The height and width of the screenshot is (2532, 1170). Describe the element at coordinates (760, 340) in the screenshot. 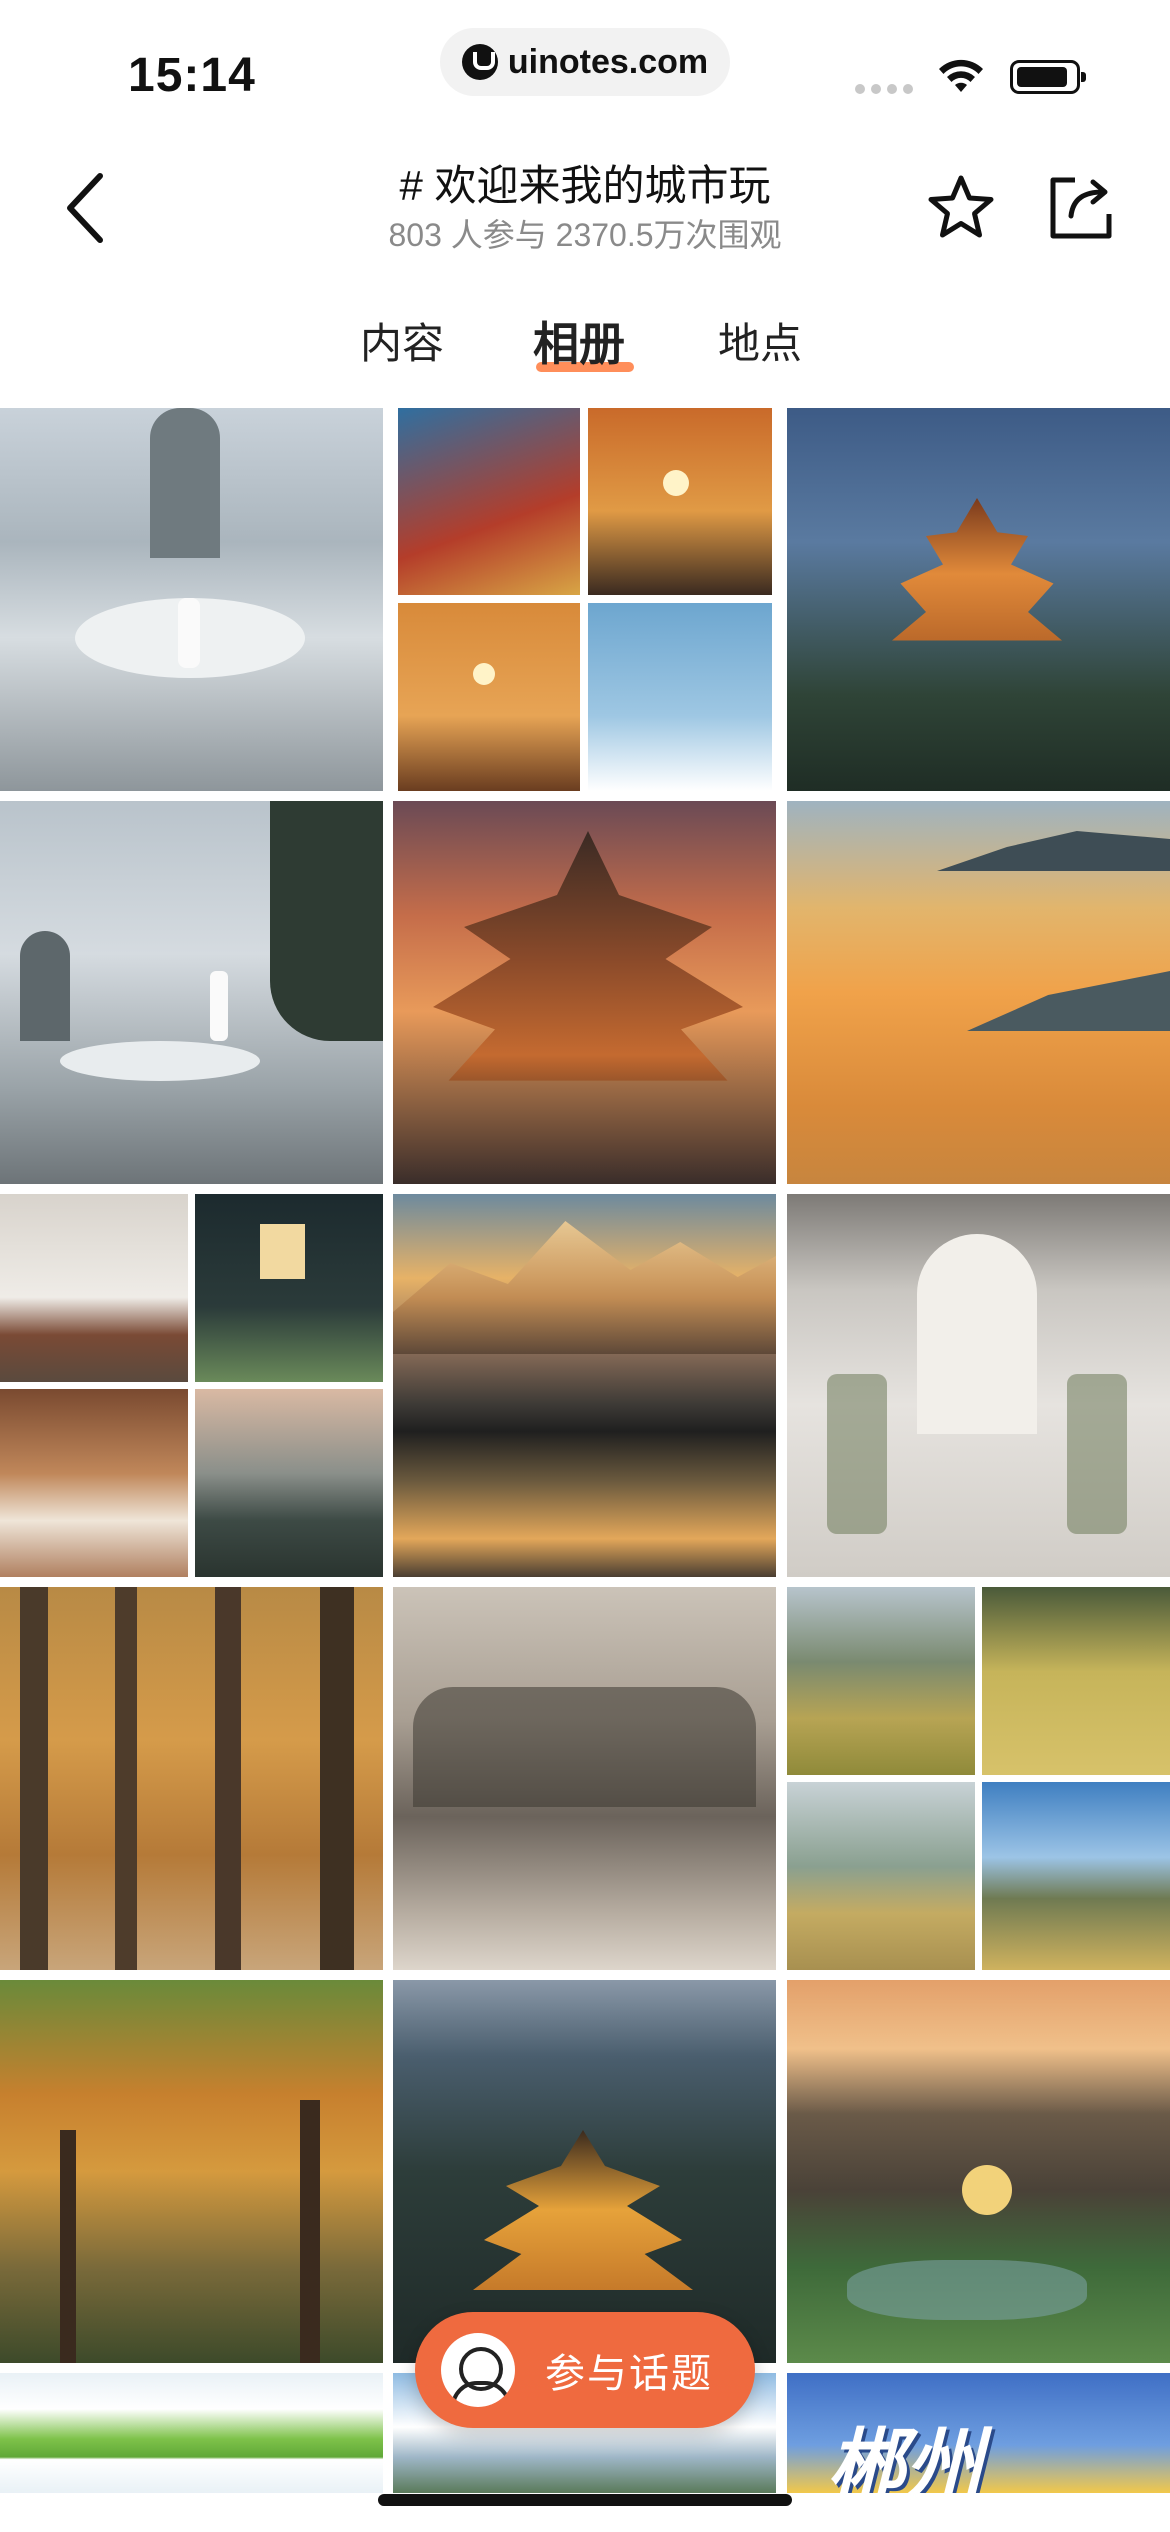

I see `tab-places: 地点` at that location.